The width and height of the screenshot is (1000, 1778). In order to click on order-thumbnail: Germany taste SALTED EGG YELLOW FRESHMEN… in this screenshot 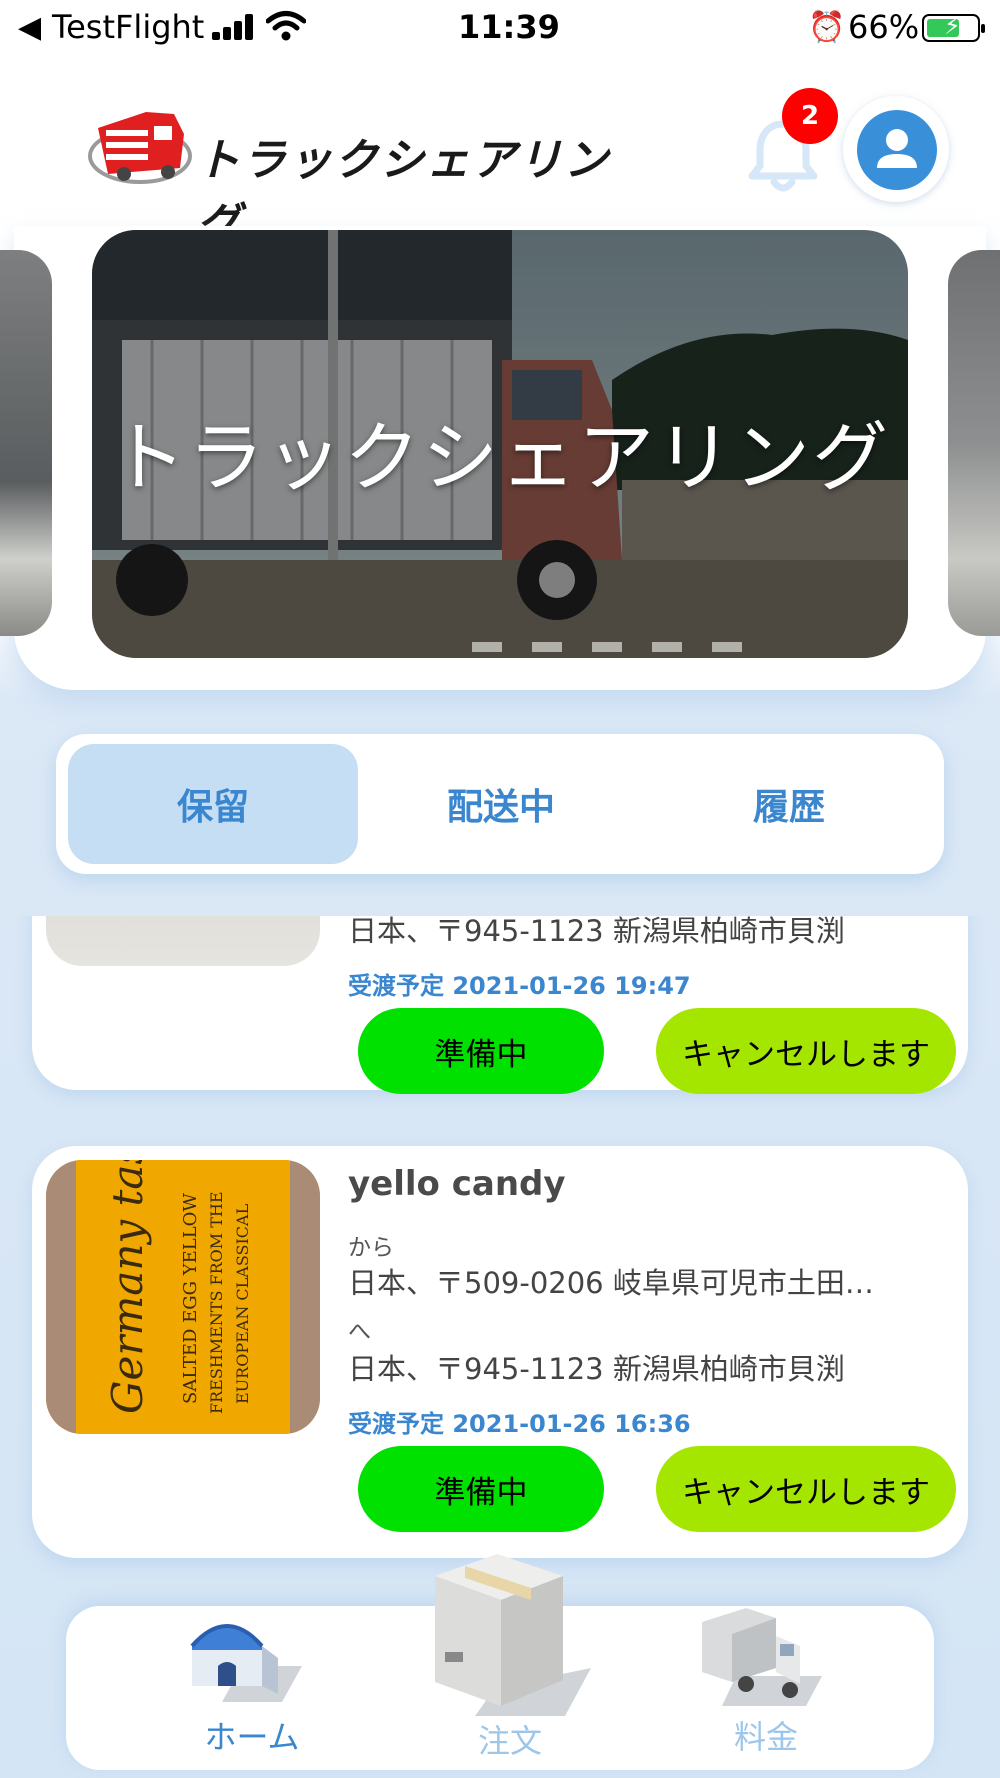, I will do `click(183, 1297)`.